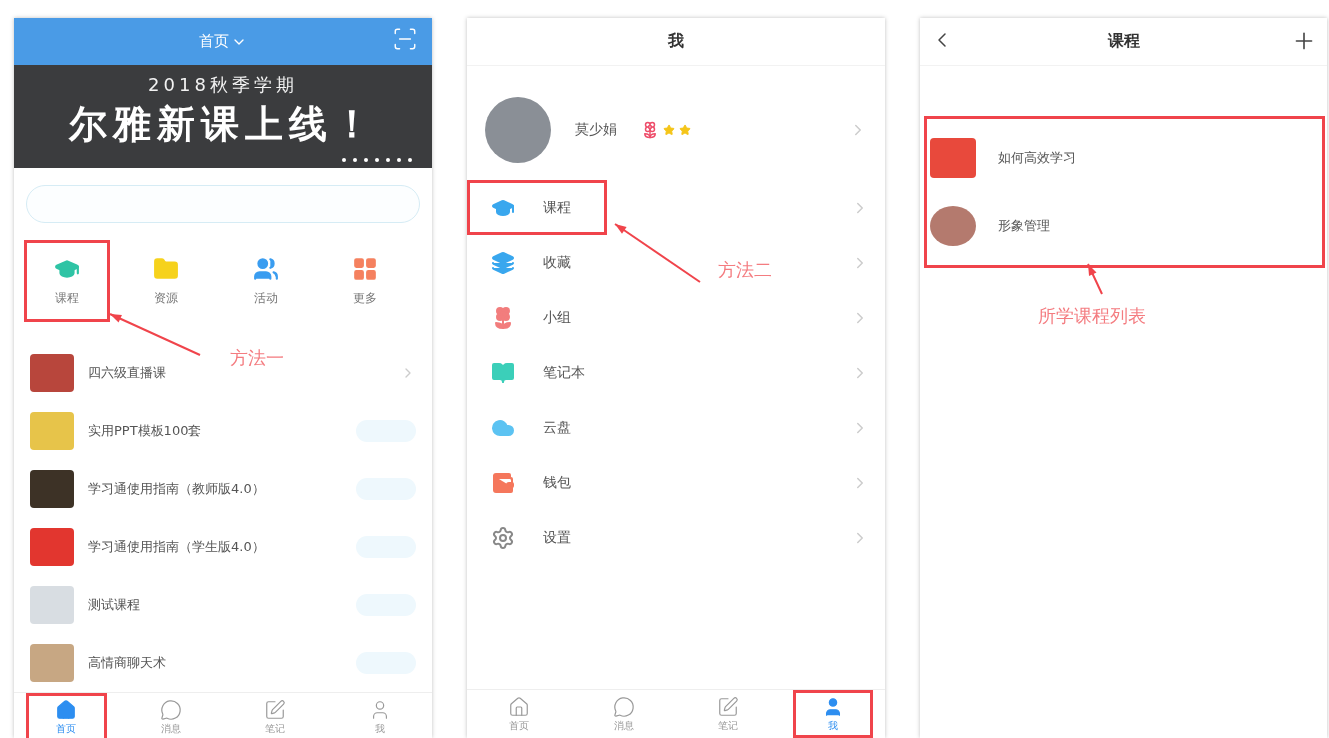  What do you see at coordinates (166, 268) in the screenshot?
I see `folder-icon` at bounding box center [166, 268].